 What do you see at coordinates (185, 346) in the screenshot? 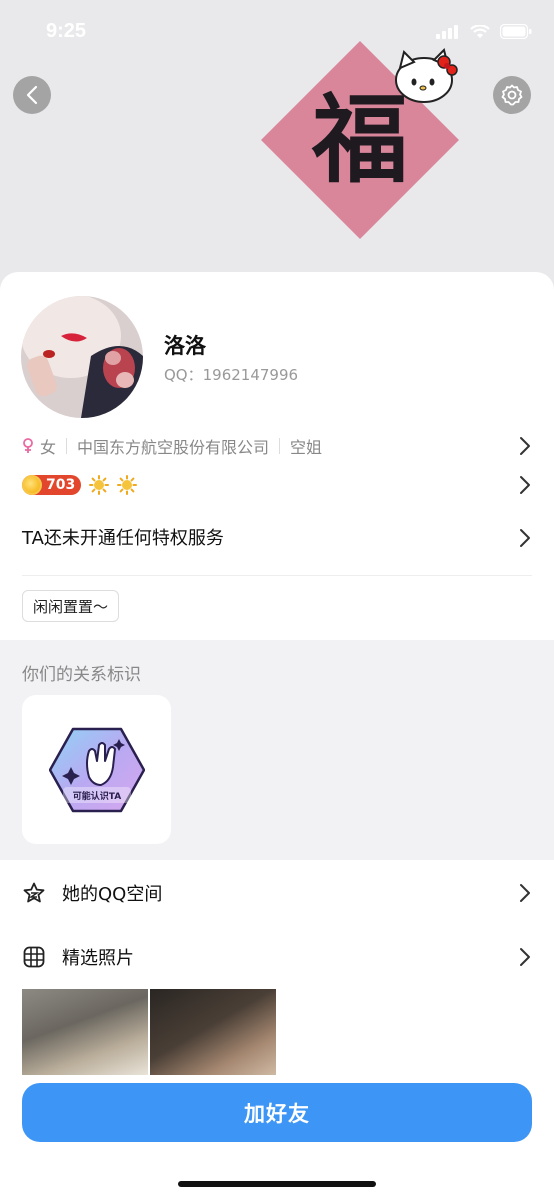
I see `nickname: 洛洛` at bounding box center [185, 346].